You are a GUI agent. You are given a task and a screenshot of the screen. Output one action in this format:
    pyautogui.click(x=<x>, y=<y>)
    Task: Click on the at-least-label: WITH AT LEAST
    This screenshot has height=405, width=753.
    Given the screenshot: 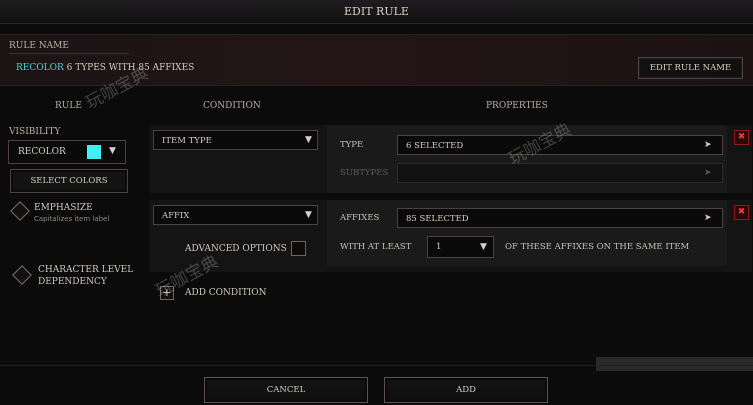 What is the action you would take?
    pyautogui.click(x=376, y=247)
    